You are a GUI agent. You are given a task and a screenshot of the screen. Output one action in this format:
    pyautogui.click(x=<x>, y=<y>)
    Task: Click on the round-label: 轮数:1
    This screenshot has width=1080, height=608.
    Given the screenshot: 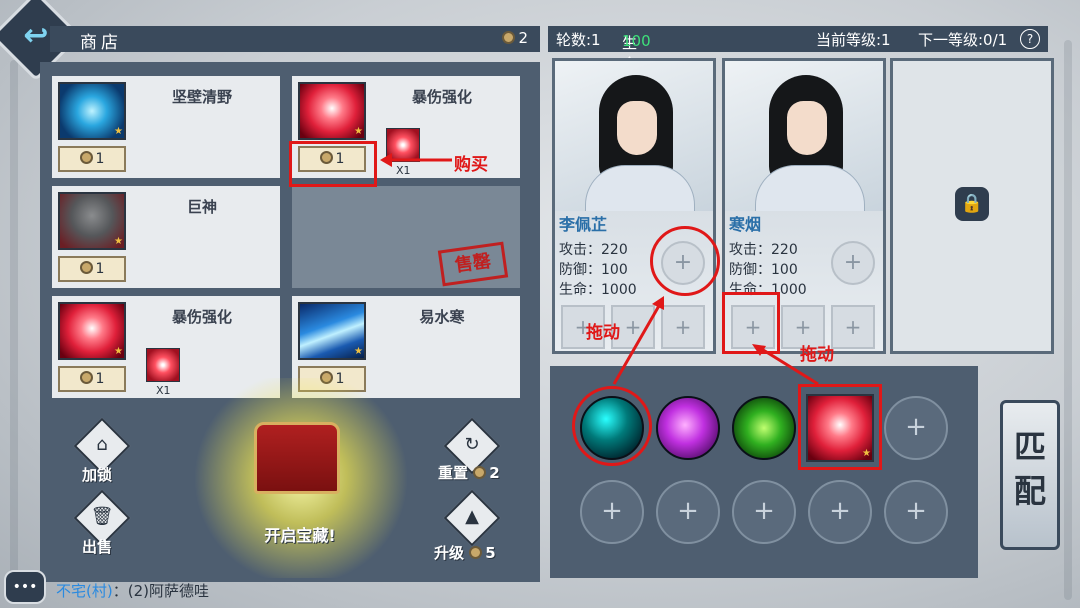 What is the action you would take?
    pyautogui.click(x=578, y=40)
    